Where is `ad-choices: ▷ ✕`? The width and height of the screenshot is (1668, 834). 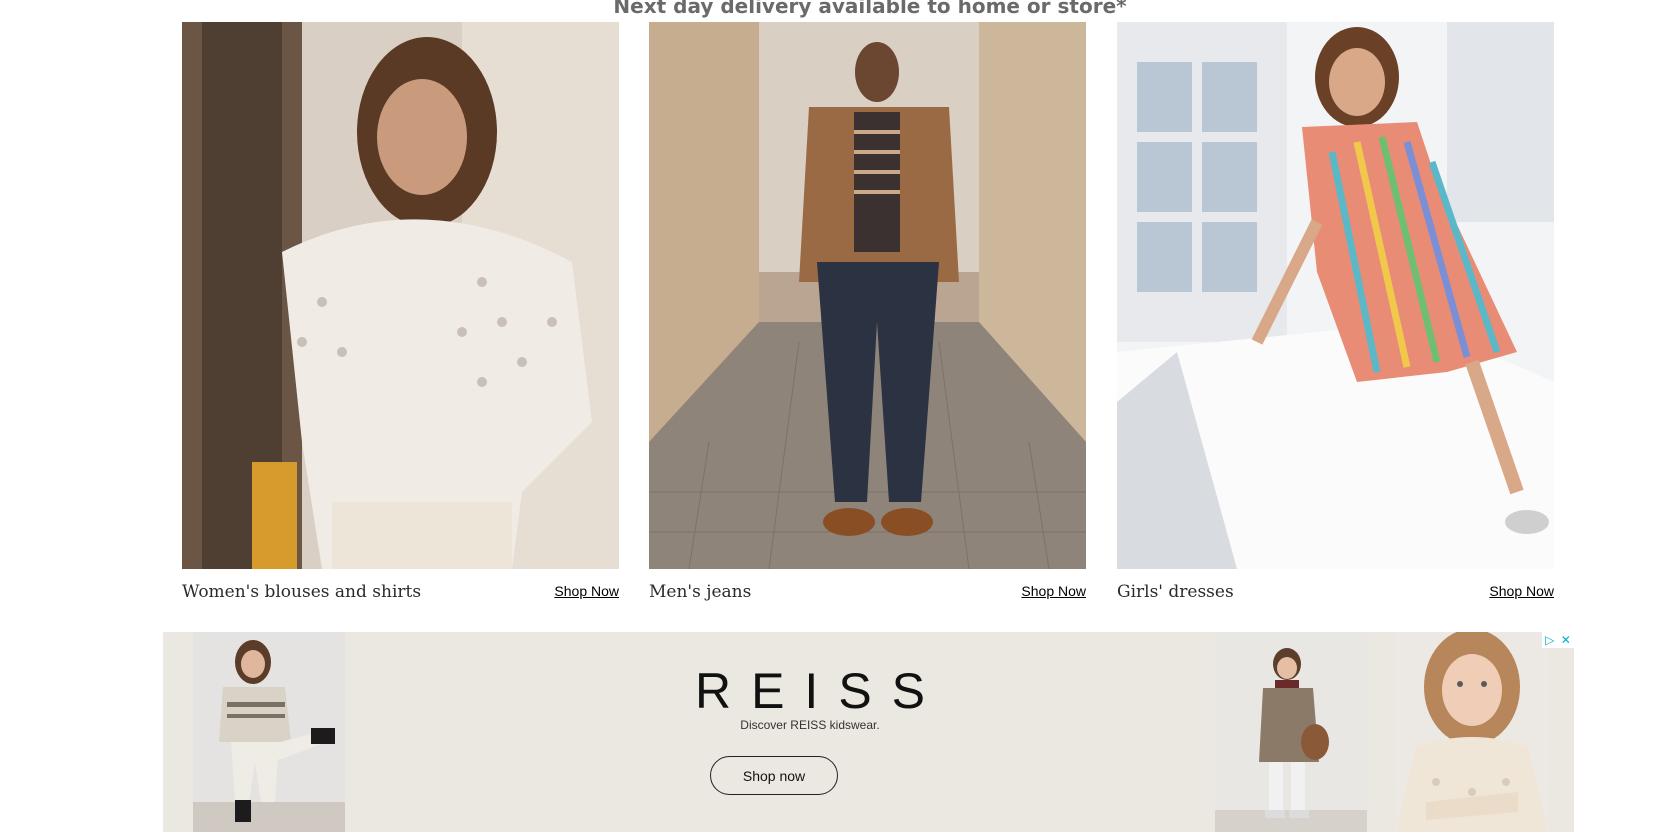
ad-choices: ▷ ✕ is located at coordinates (1558, 640).